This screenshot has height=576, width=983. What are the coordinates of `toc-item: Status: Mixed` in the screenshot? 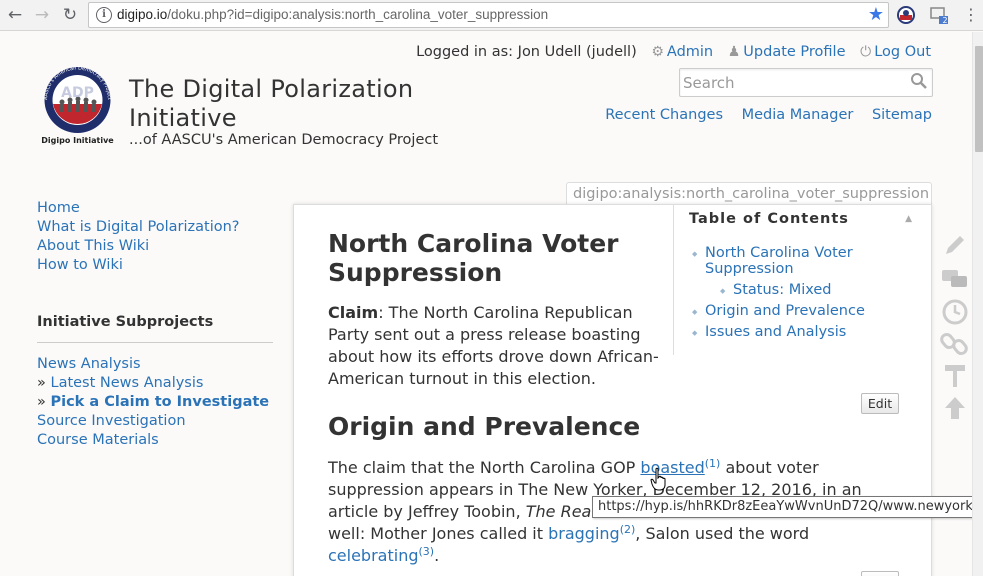 It's located at (816, 290).